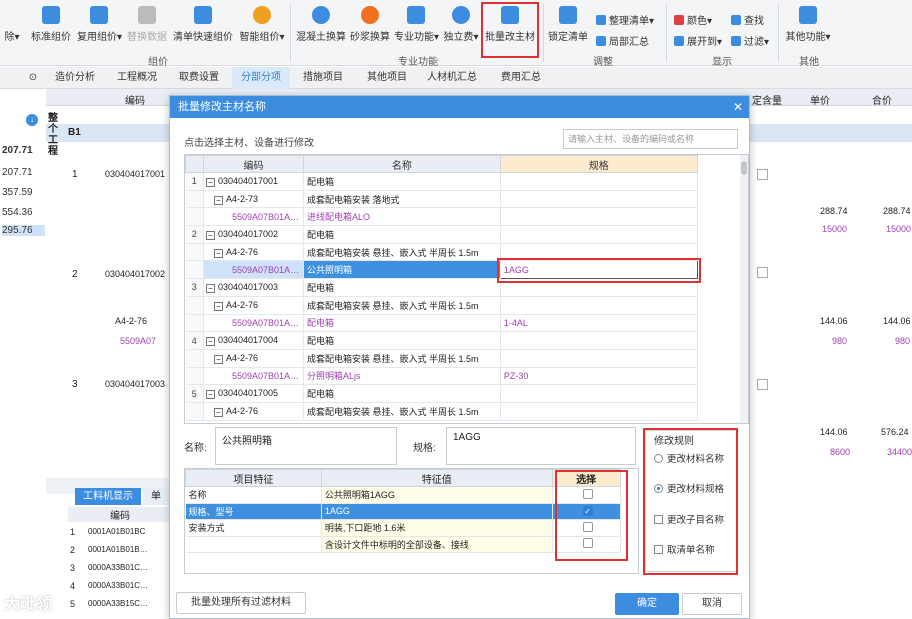 Image resolution: width=912 pixels, height=619 pixels. I want to click on expand-to-button: 展开到▾, so click(698, 40).